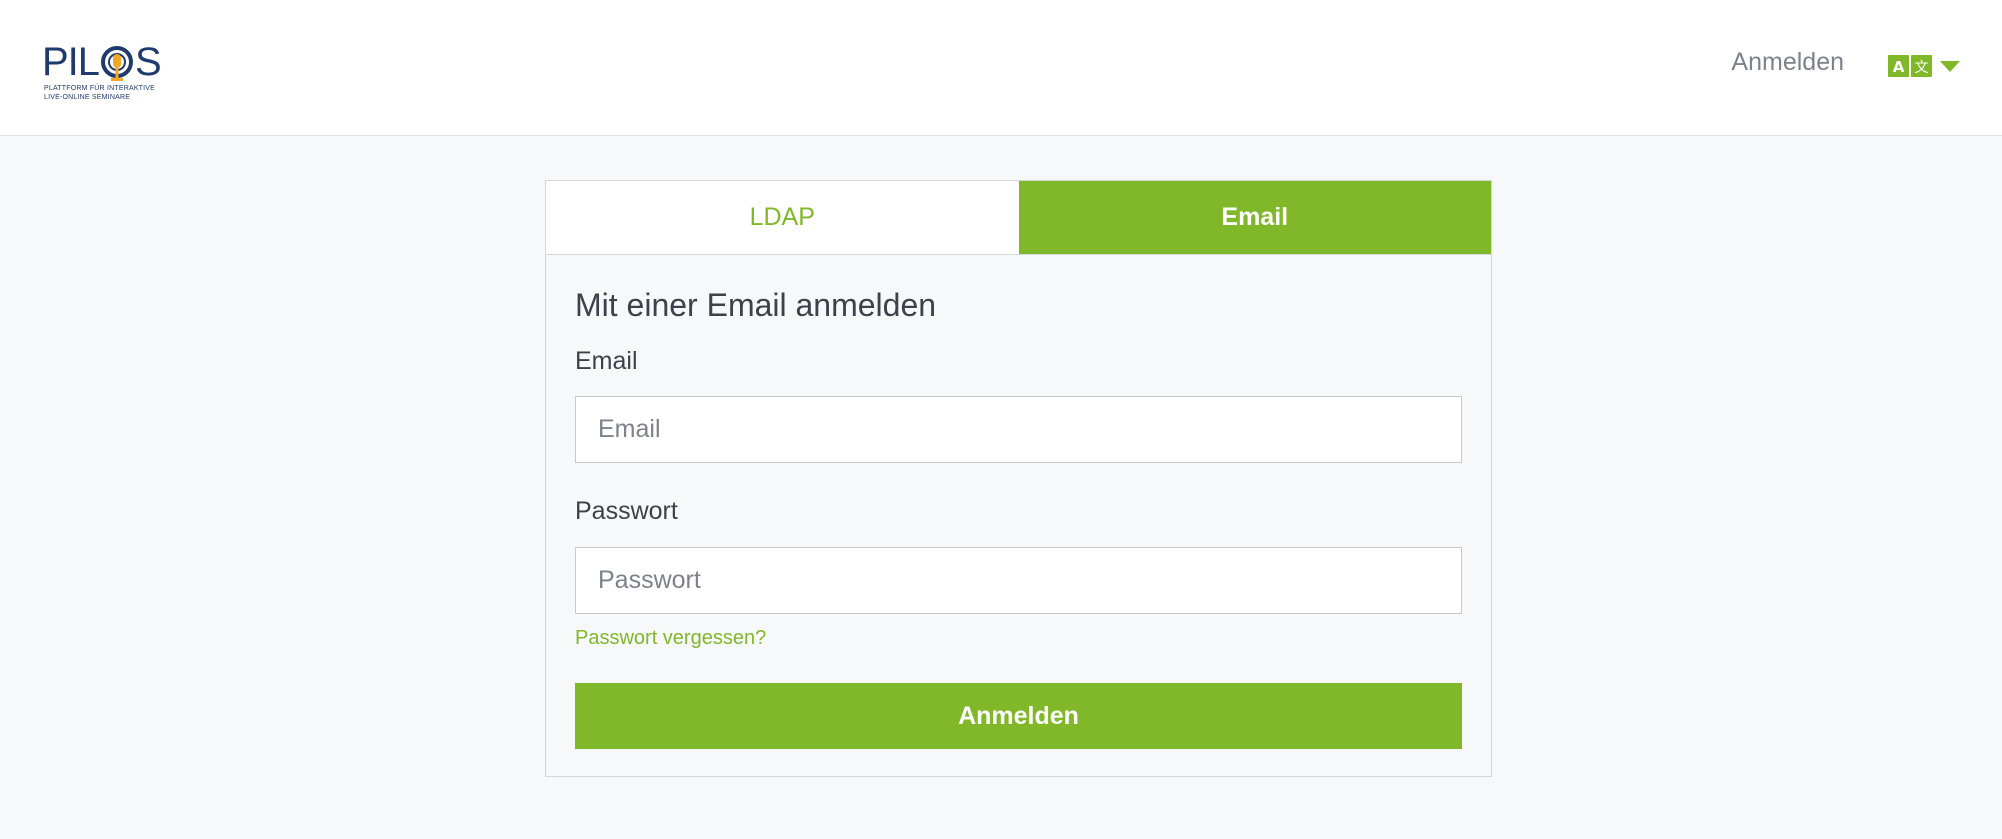 Image resolution: width=2002 pixels, height=839 pixels. What do you see at coordinates (756, 305) in the screenshot?
I see `form-title: Mit einer Email anmelden` at bounding box center [756, 305].